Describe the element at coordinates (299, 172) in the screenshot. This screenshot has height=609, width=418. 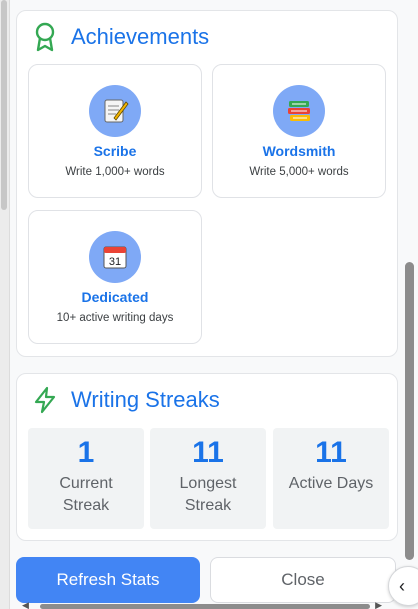
I see `badge-description: Write 5,000+ words` at that location.